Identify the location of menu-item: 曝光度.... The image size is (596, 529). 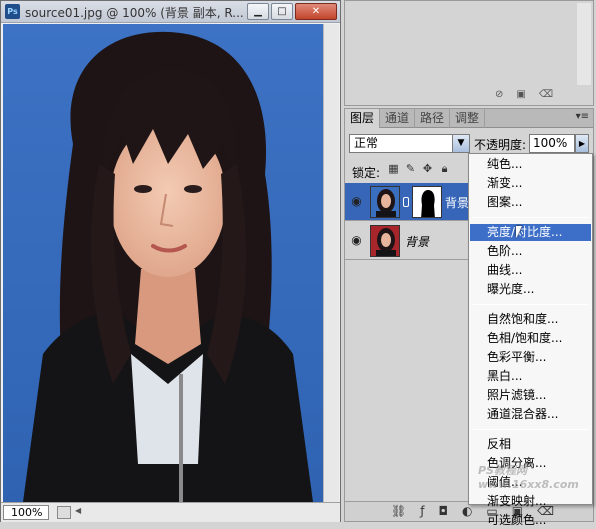
(530, 289).